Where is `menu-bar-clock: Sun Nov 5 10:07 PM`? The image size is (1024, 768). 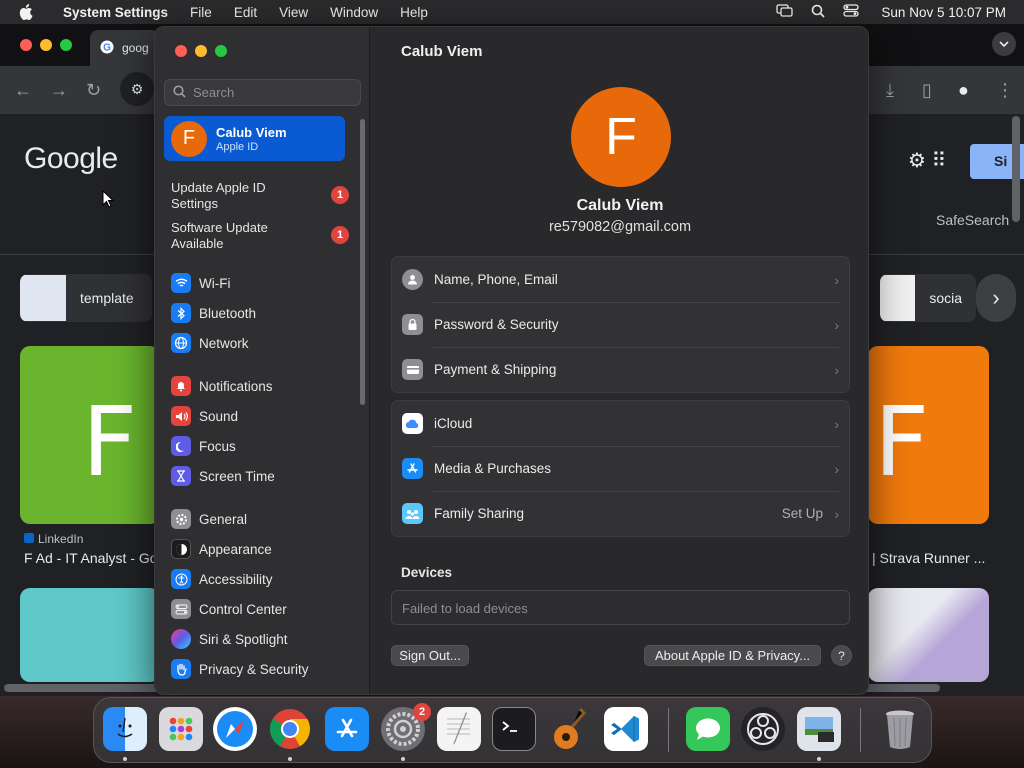
menu-bar-clock: Sun Nov 5 10:07 PM is located at coordinates (943, 12).